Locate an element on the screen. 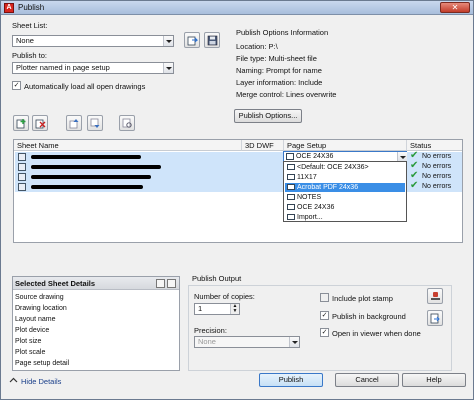 The width and height of the screenshot is (474, 400). page-setup-option-11x17: 11X17 is located at coordinates (345, 177).